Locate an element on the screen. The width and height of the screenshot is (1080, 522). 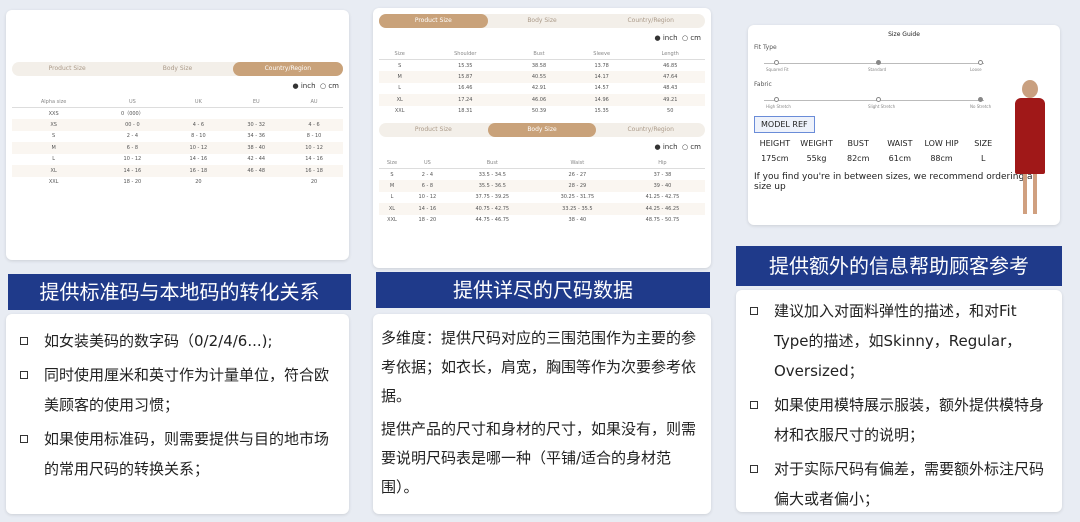
size-tabs-top: Product Size Body Size Country/Region is located at coordinates (542, 21).